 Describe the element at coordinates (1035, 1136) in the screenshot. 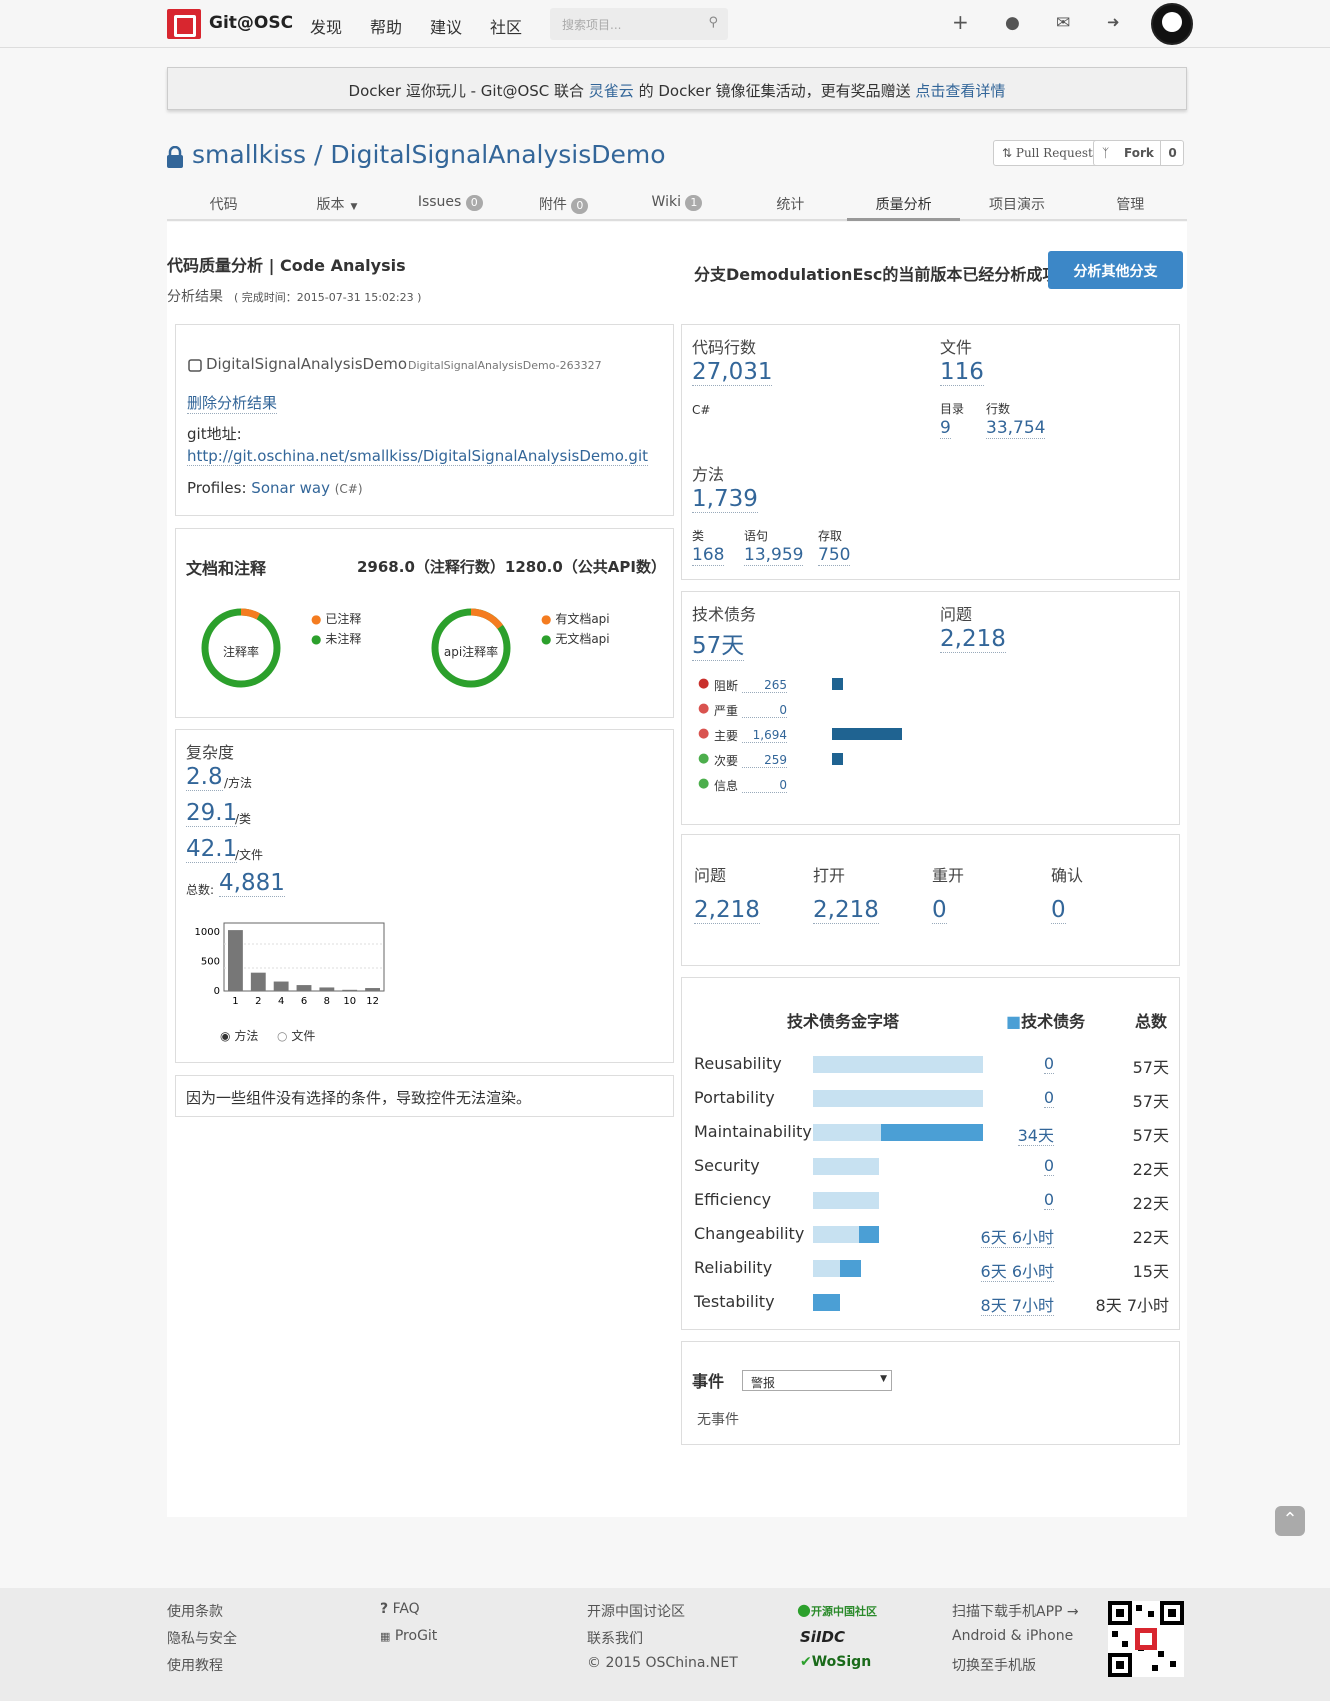

I see `pyramid-row-debt-value: 34天` at that location.